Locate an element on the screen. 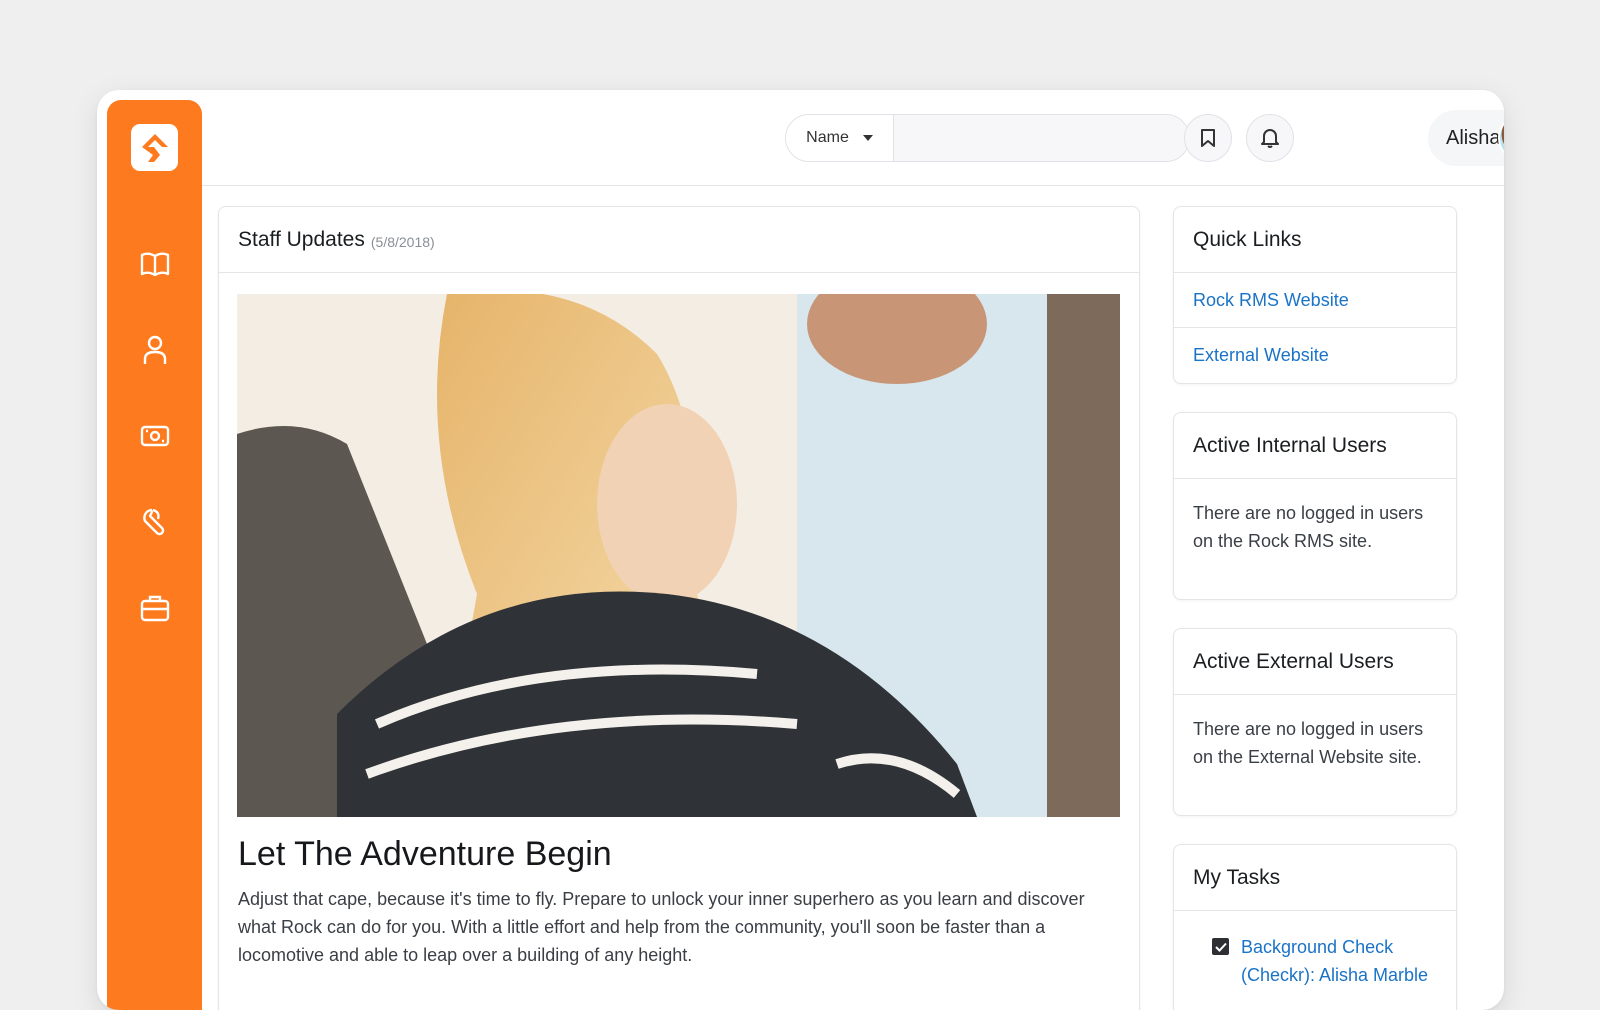  bookmark-button is located at coordinates (1208, 138).